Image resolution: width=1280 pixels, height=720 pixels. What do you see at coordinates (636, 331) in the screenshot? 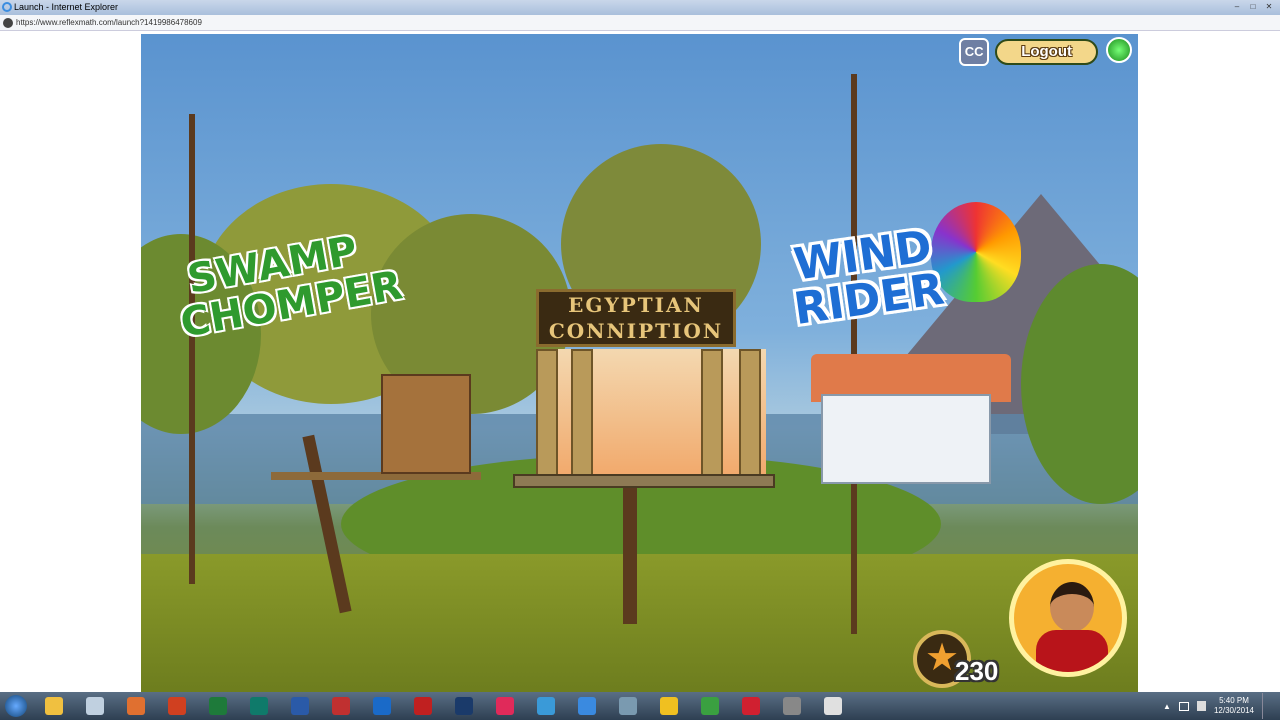
I see `logo-line: CONNIPTION` at bounding box center [636, 331].